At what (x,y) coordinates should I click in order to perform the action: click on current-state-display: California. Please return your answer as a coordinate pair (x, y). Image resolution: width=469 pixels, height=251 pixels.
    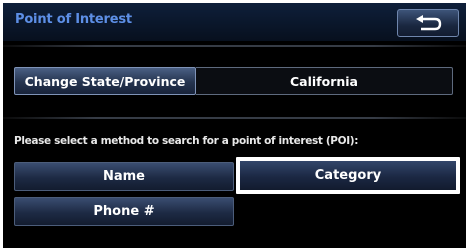
    Looking at the image, I should click on (324, 81).